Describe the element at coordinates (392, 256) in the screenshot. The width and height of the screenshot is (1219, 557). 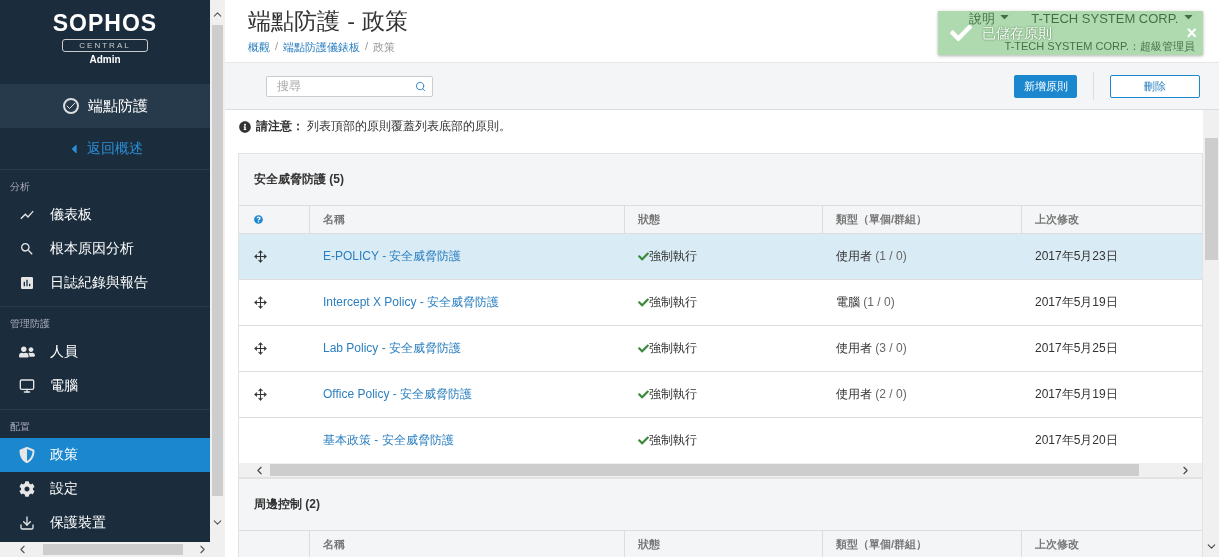
I see `policy-link: E-POLICY - 安全威脅防護` at that location.